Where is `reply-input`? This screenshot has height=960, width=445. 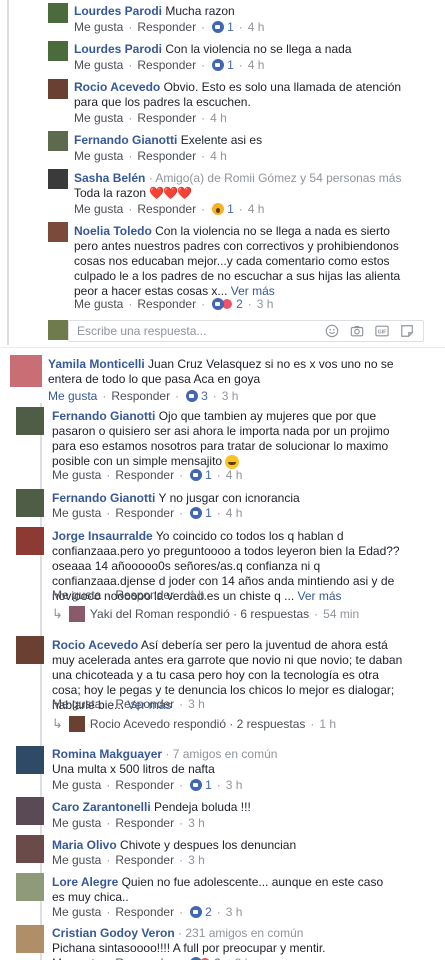
reply-input is located at coordinates (196, 331).